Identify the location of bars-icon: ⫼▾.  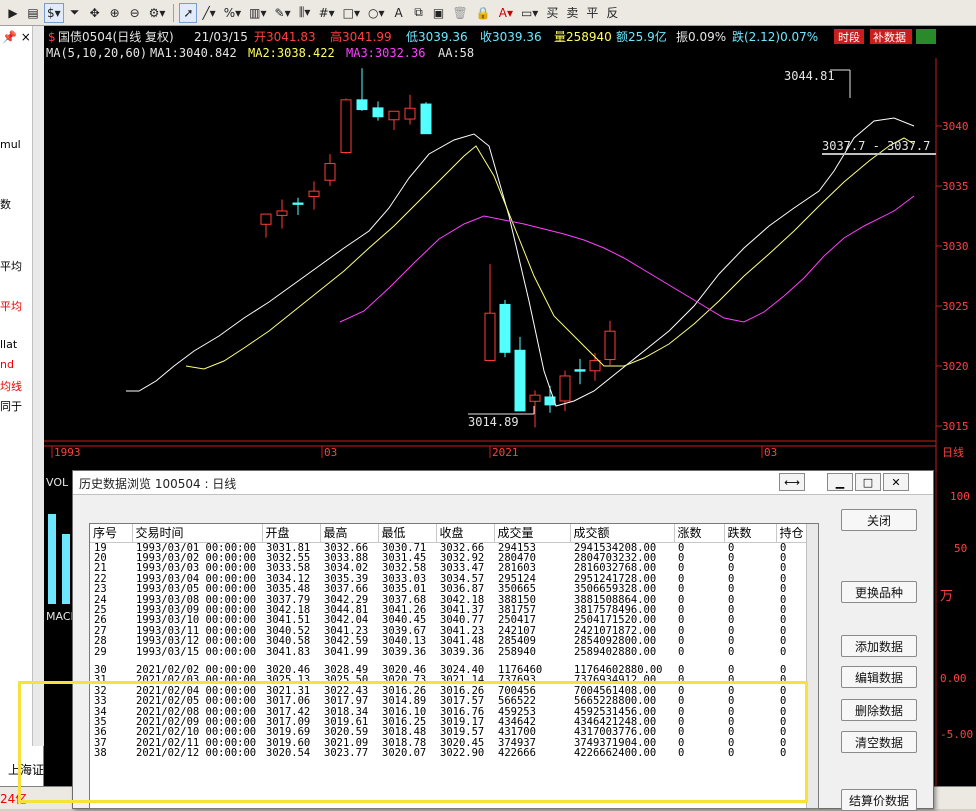
(305, 13).